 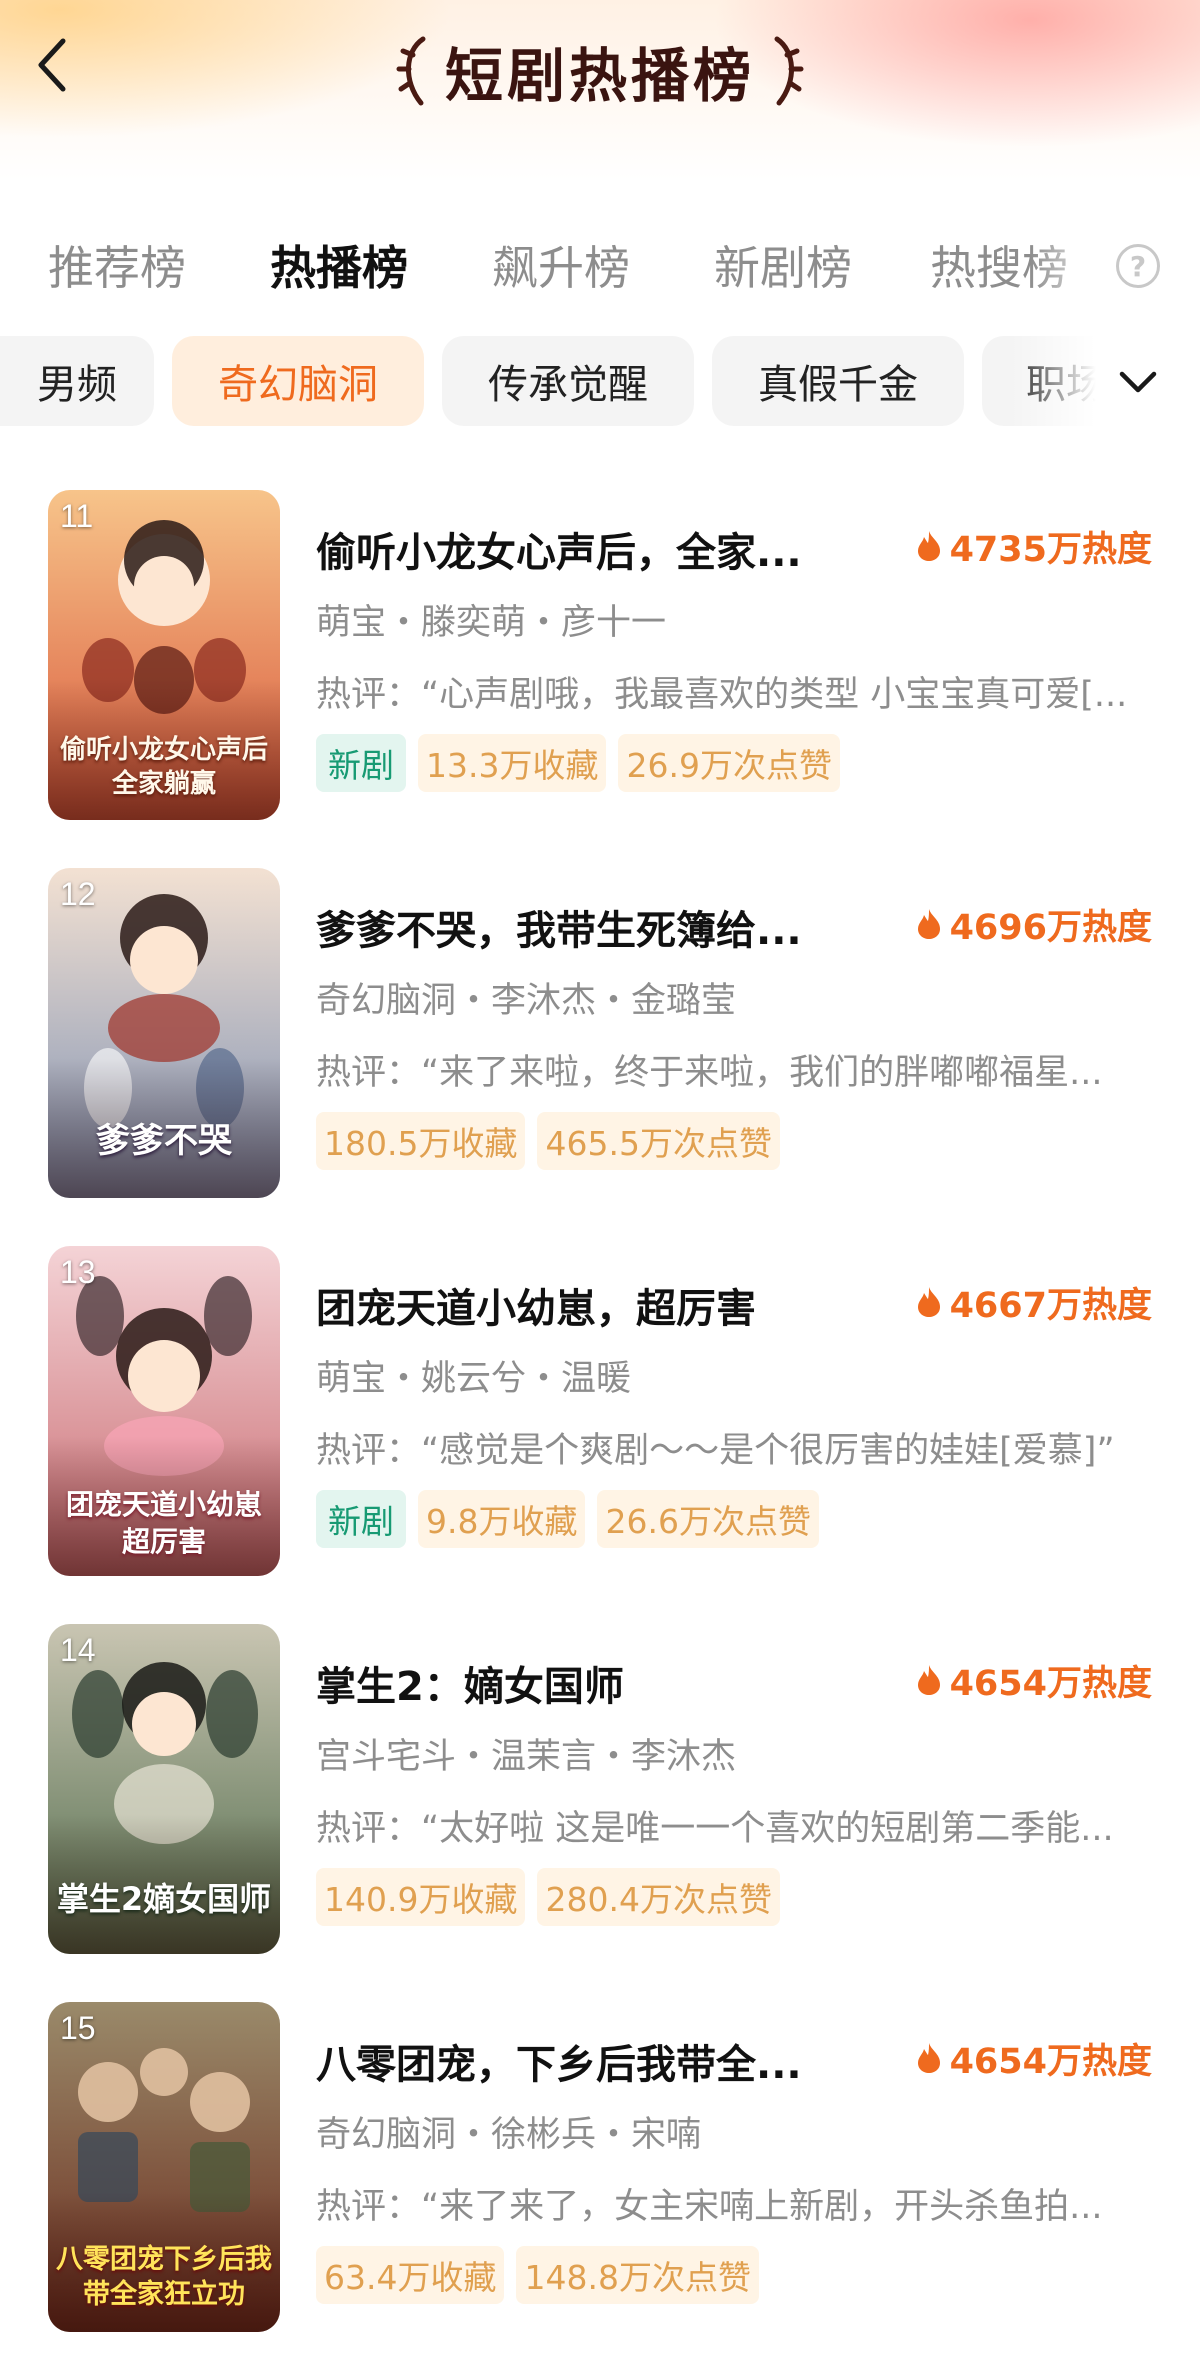 I want to click on page-title-group: 短剧热播榜, so click(x=600, y=71).